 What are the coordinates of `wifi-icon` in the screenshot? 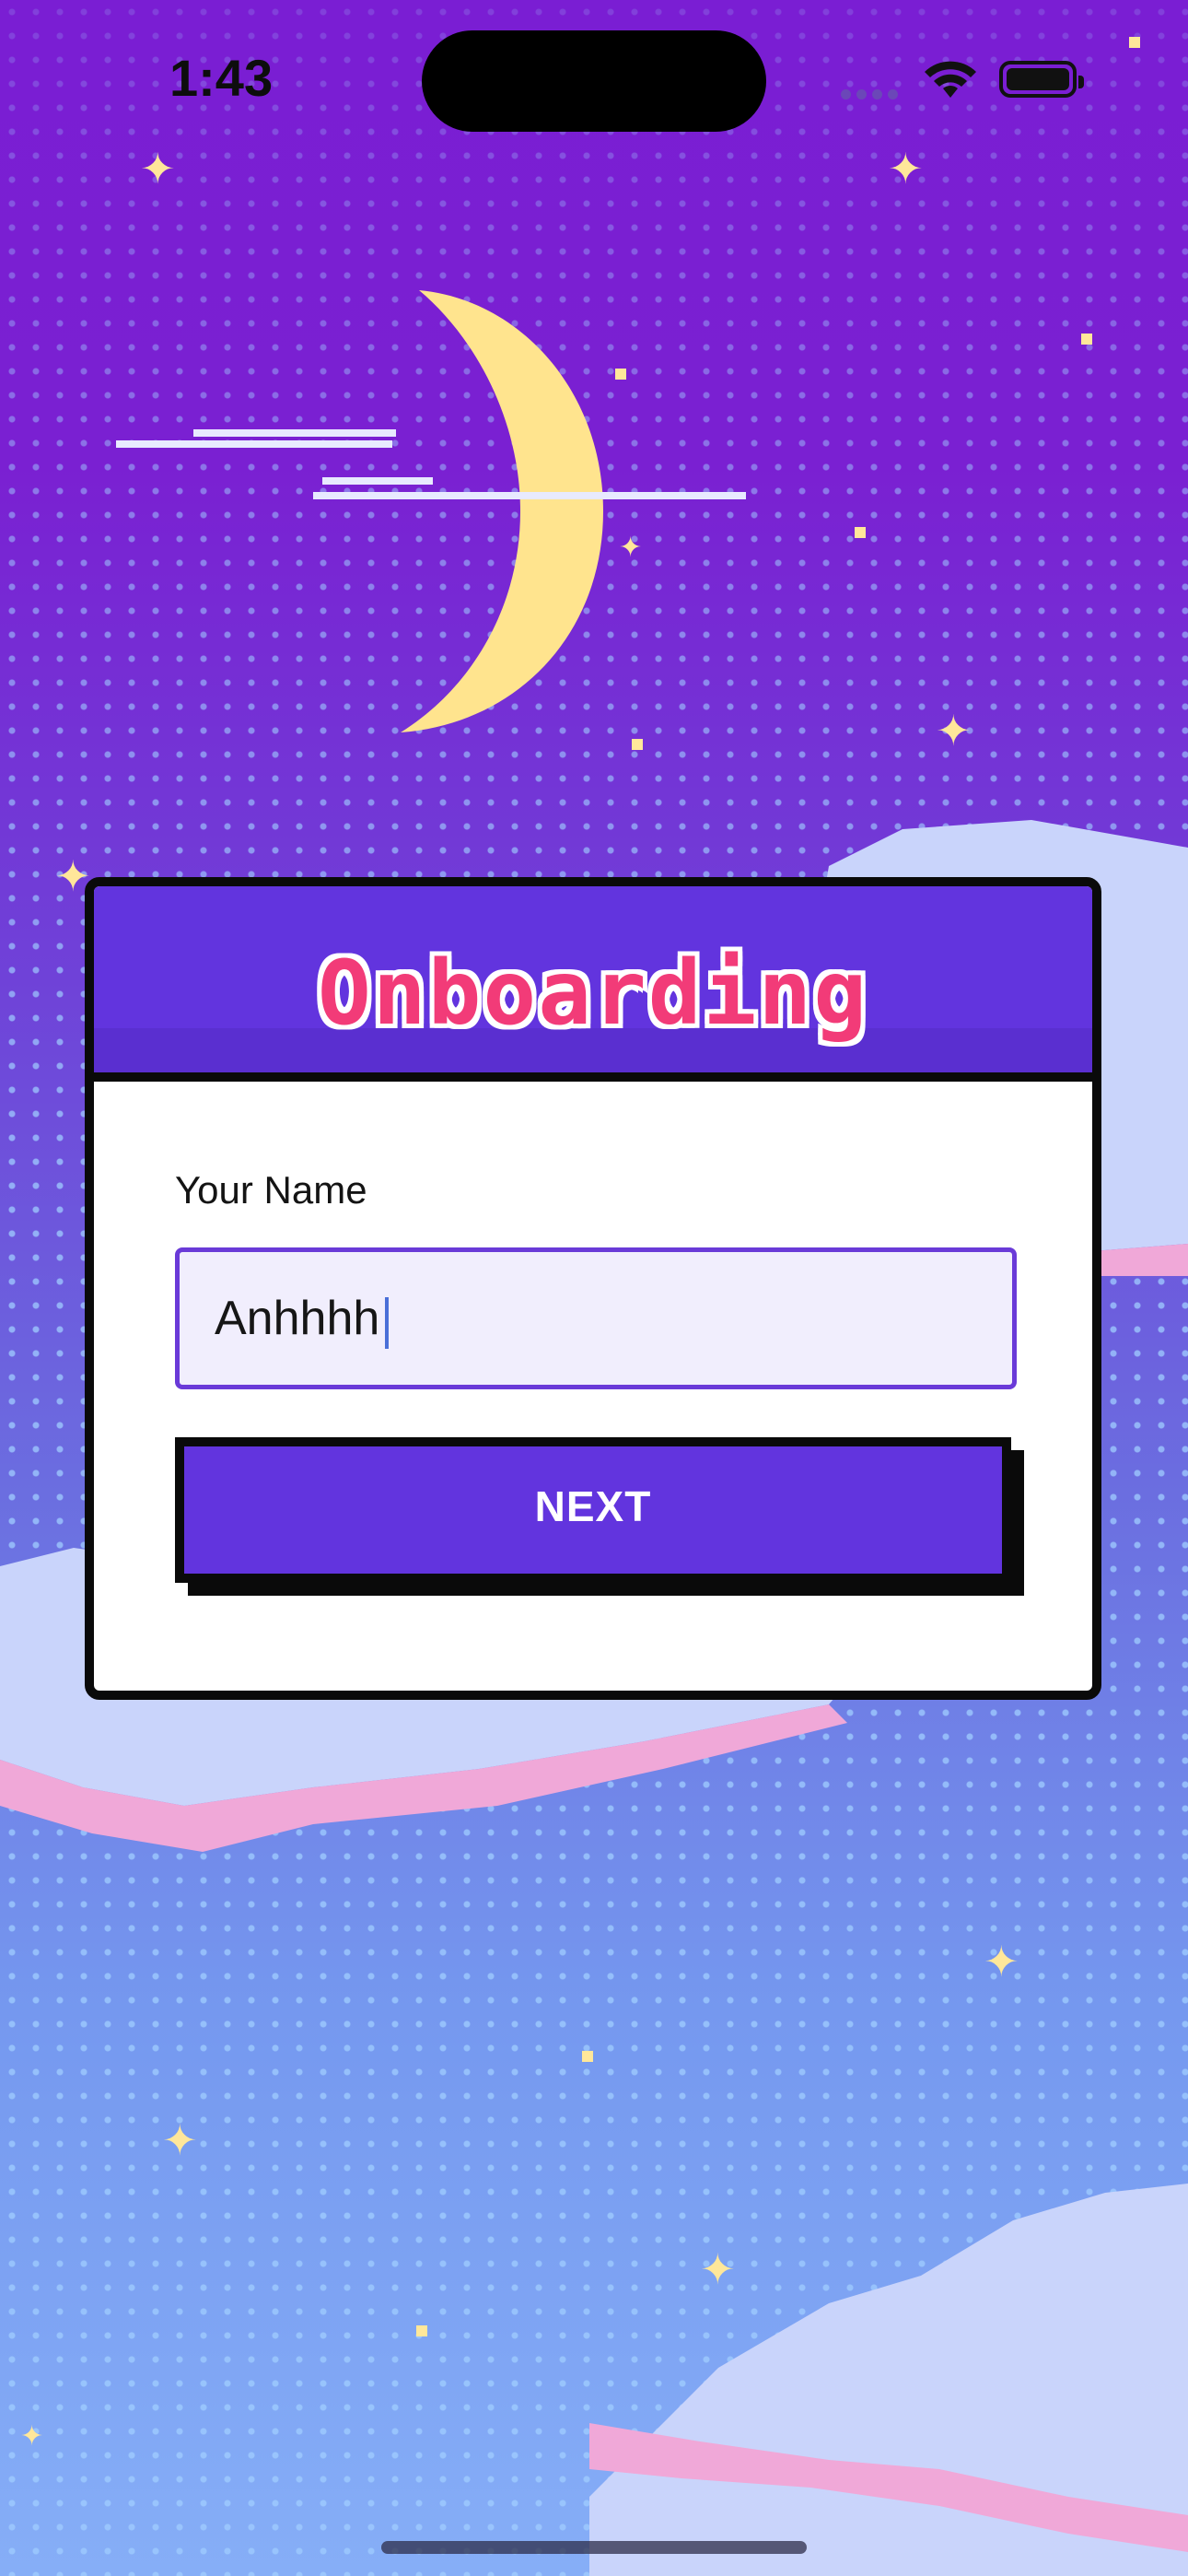 It's located at (951, 79).